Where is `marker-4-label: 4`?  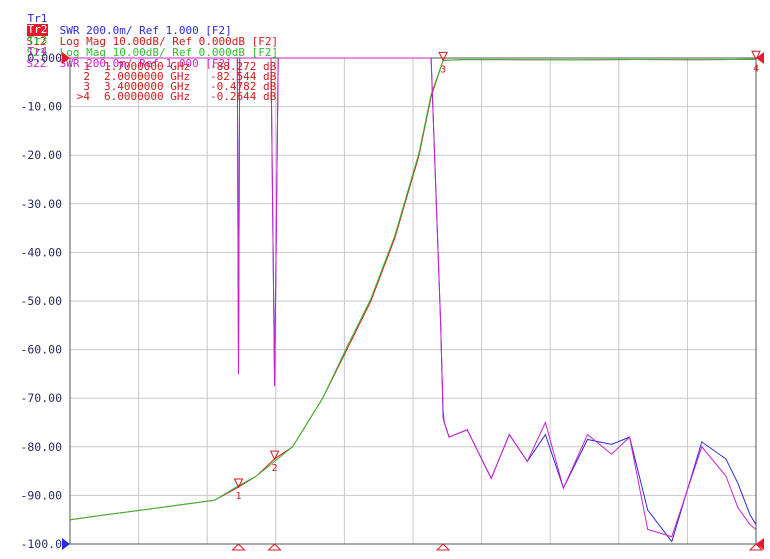 marker-4-label: 4 is located at coordinates (756, 68).